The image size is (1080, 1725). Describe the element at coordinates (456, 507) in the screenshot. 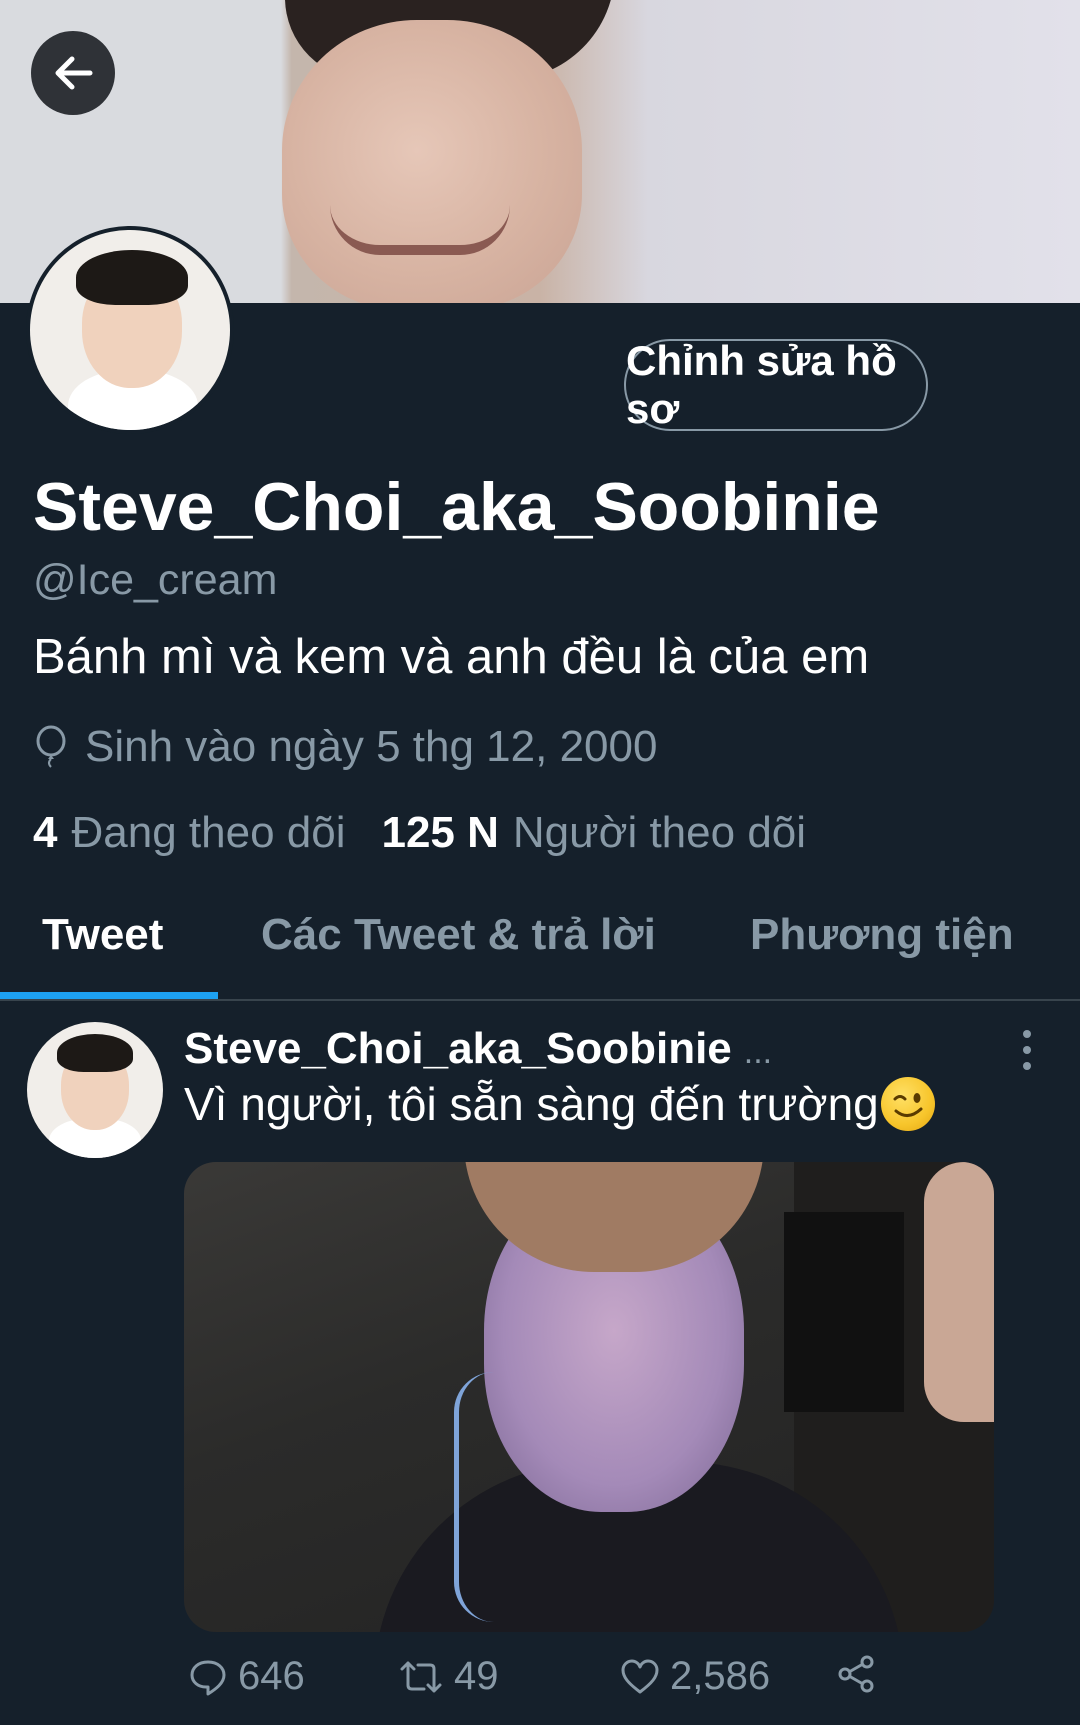

I see `display-name: Steve_Choi_aka_Soobinie` at that location.